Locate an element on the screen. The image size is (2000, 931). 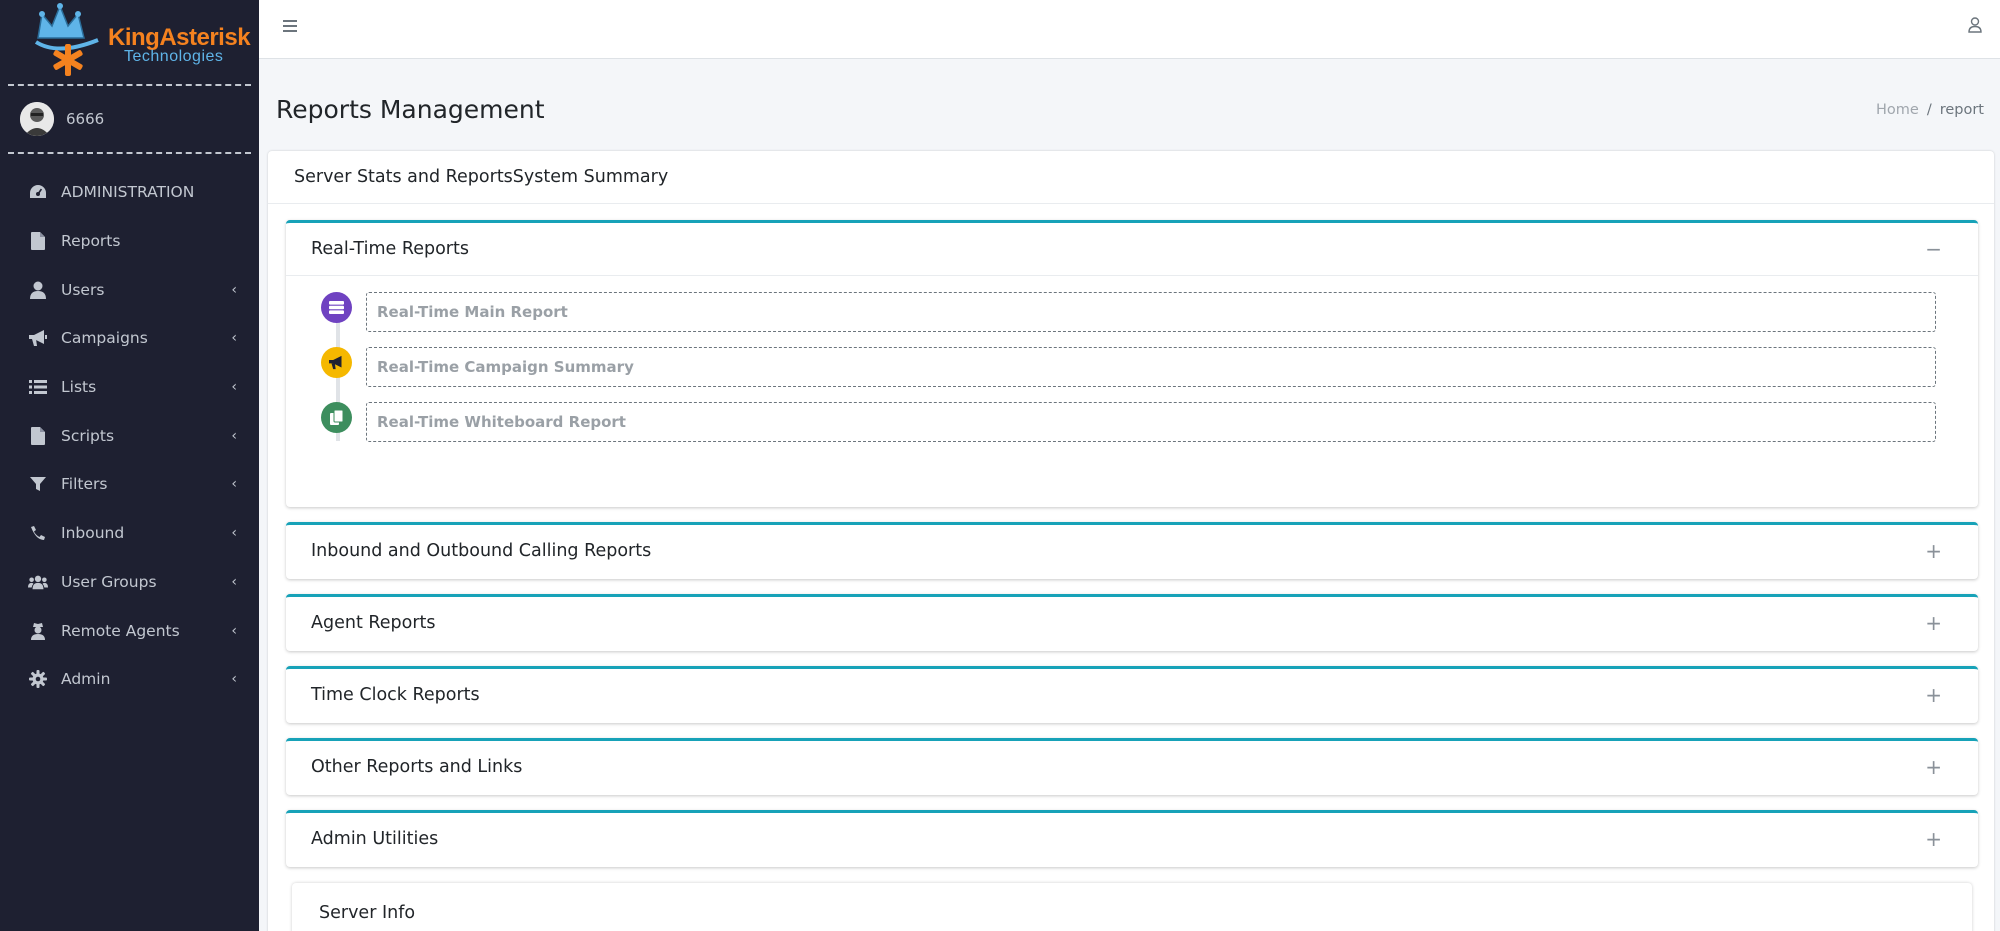
brand-logo: KingAsterisk Technologies is located at coordinates (139, 42).